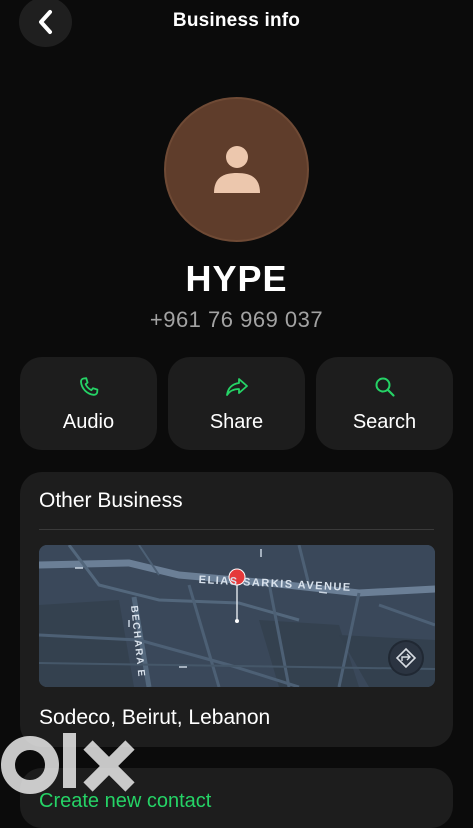  I want to click on business-name: HYPE, so click(236, 278).